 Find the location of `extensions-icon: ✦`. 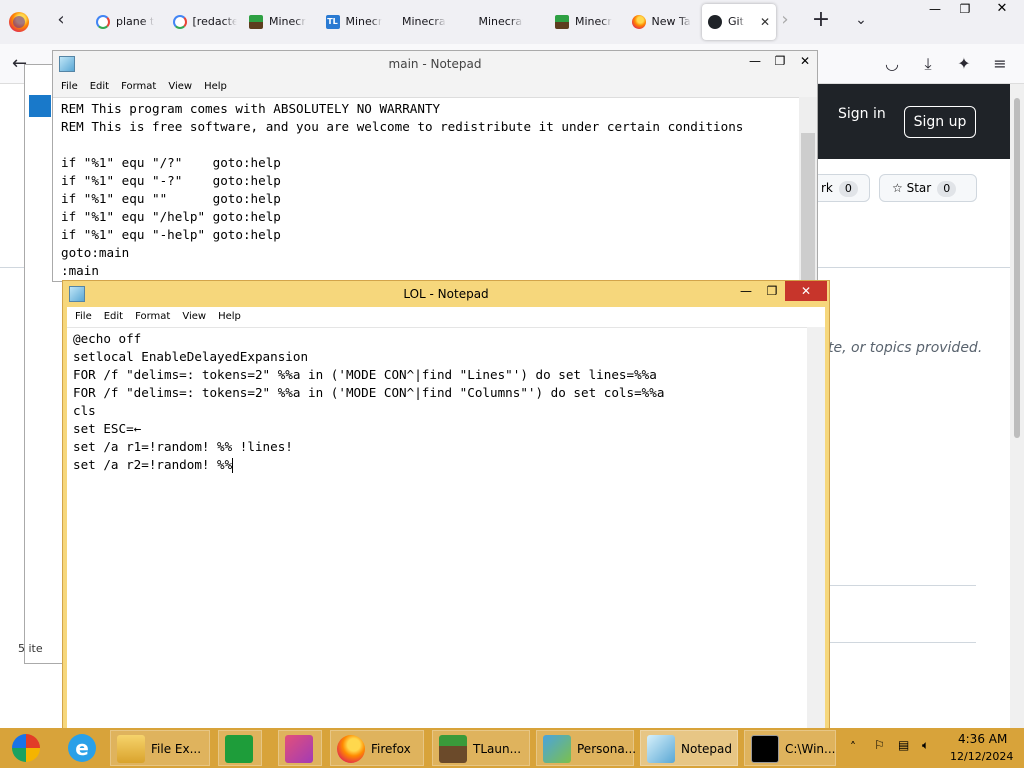

extensions-icon: ✦ is located at coordinates (964, 64).